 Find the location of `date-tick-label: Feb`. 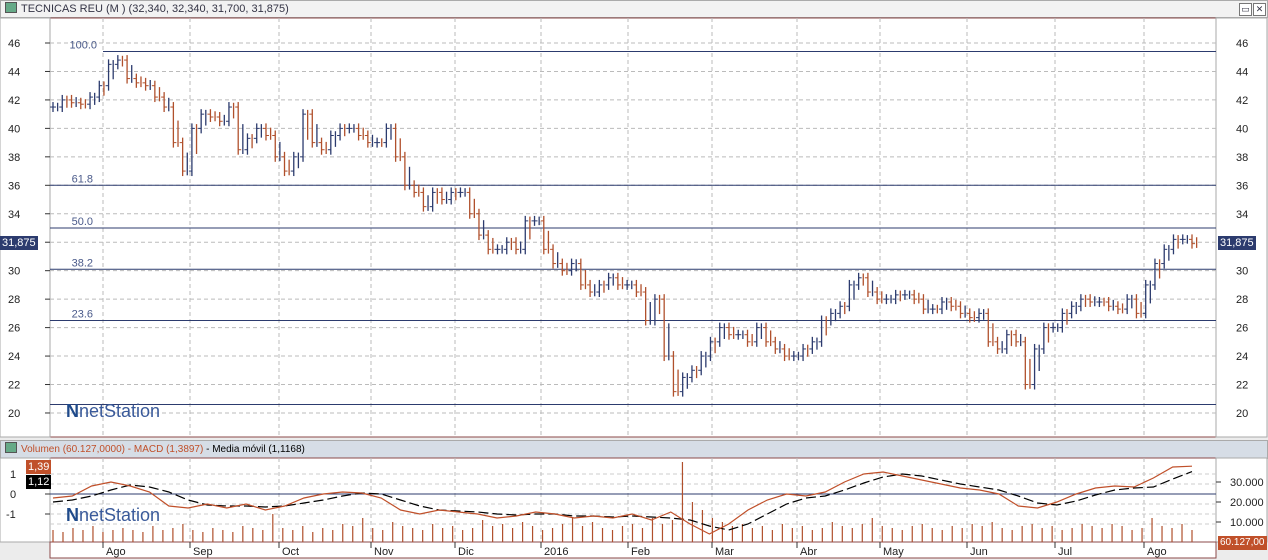

date-tick-label: Feb is located at coordinates (640, 552).